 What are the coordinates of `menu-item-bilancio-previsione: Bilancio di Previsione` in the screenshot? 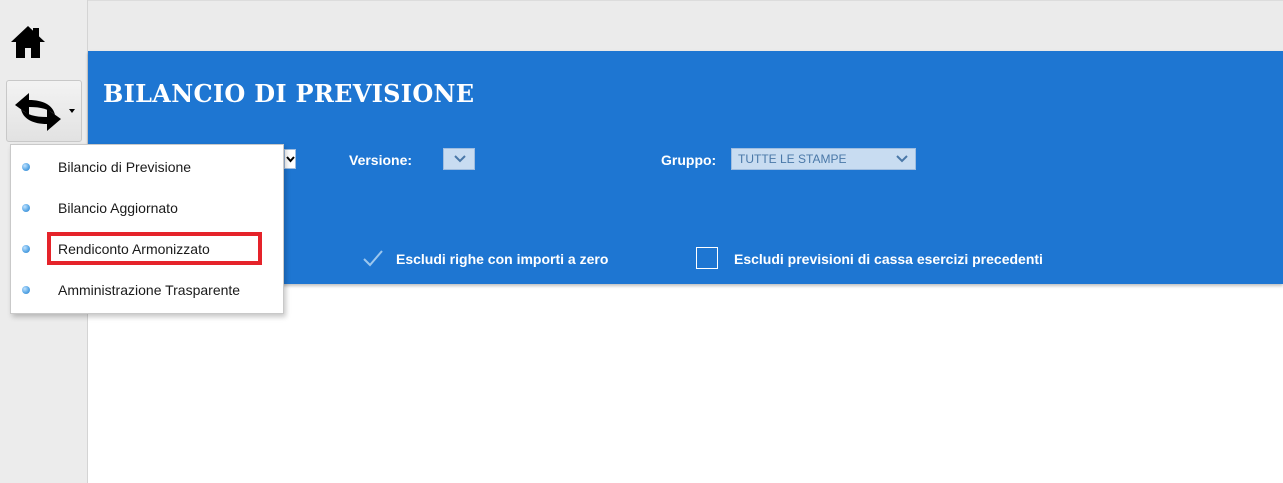 It's located at (147, 168).